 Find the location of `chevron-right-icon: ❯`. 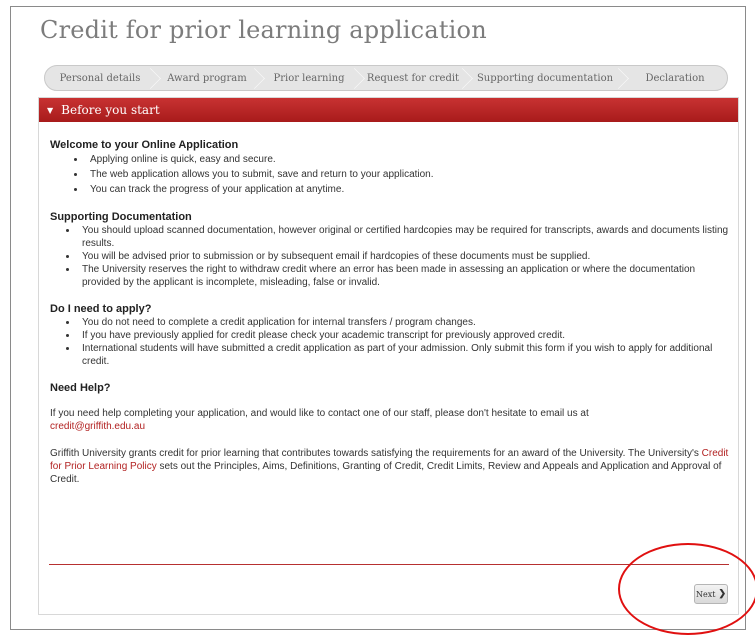

chevron-right-icon: ❯ is located at coordinates (722, 594).